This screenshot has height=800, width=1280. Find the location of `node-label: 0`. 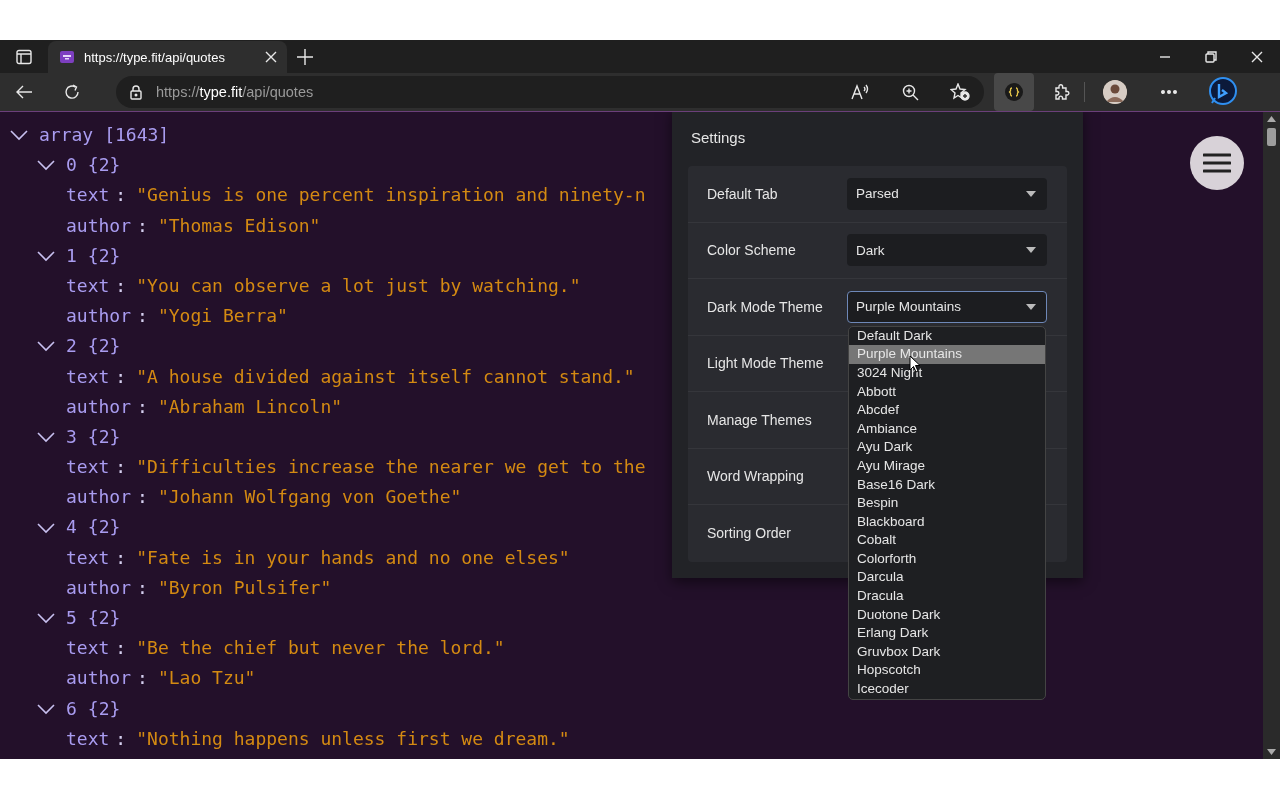

node-label: 0 is located at coordinates (71, 165).